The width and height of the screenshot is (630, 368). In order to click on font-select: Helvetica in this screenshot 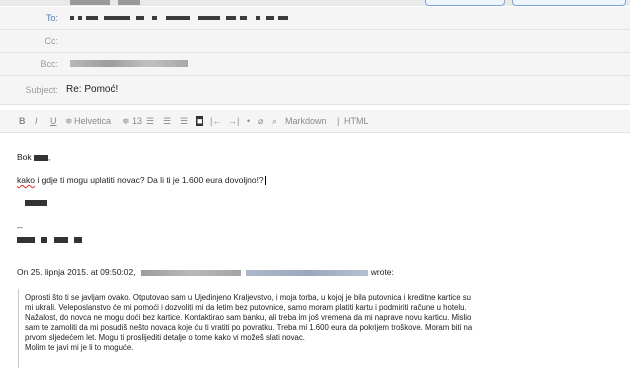, I will do `click(92, 121)`.